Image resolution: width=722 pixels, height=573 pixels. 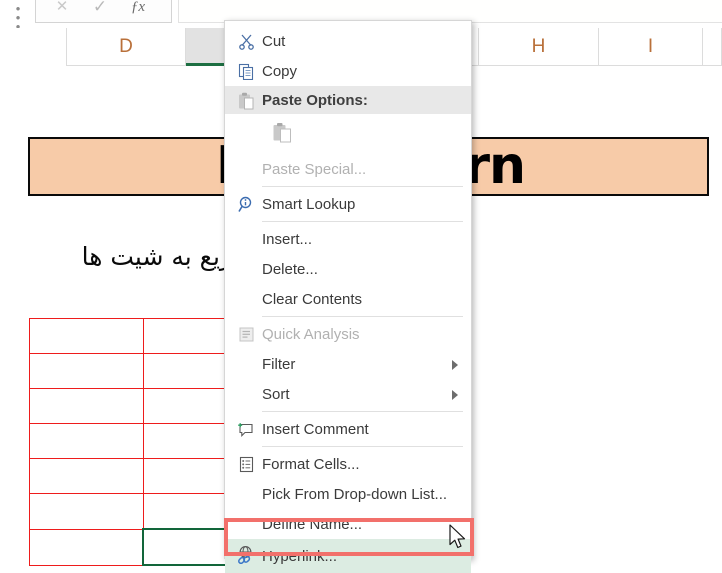 I want to click on scissors-icon, so click(x=246, y=41).